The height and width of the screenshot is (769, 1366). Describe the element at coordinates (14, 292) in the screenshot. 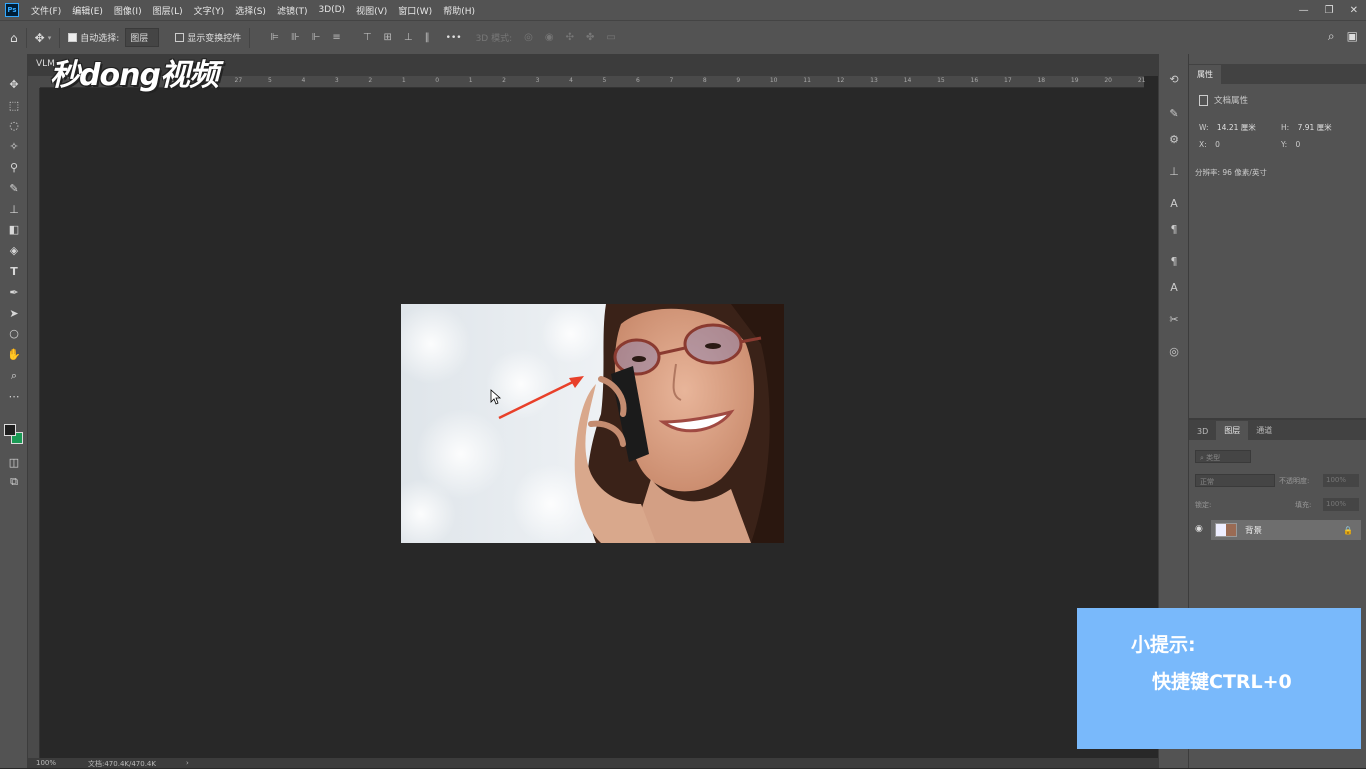

I see `pen-tool-icon: ✒` at that location.